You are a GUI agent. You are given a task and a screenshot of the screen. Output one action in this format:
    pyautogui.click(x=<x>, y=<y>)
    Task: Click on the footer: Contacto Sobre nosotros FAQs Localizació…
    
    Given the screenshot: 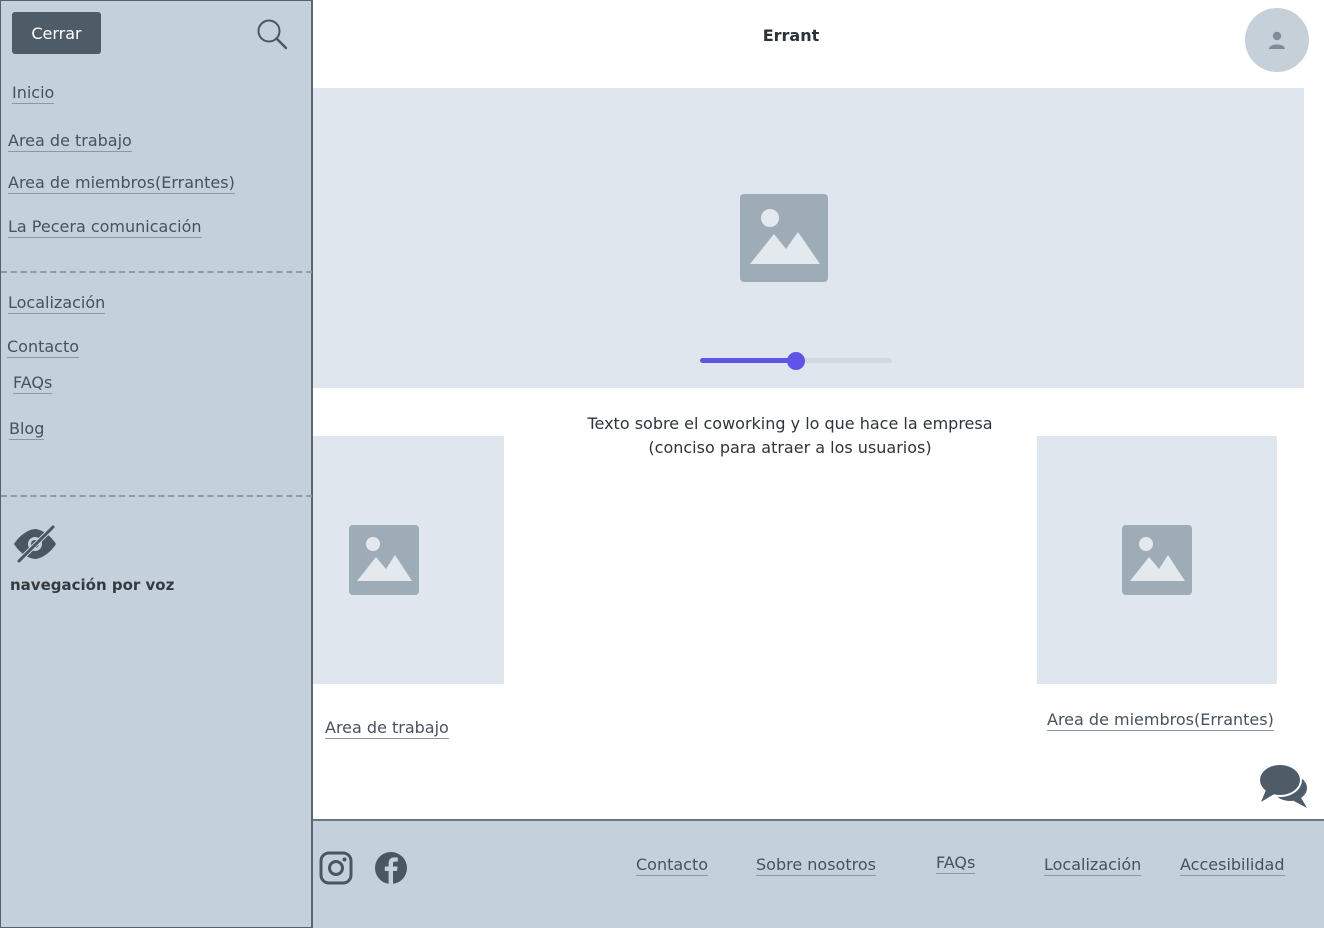 What is the action you would take?
    pyautogui.click(x=818, y=873)
    